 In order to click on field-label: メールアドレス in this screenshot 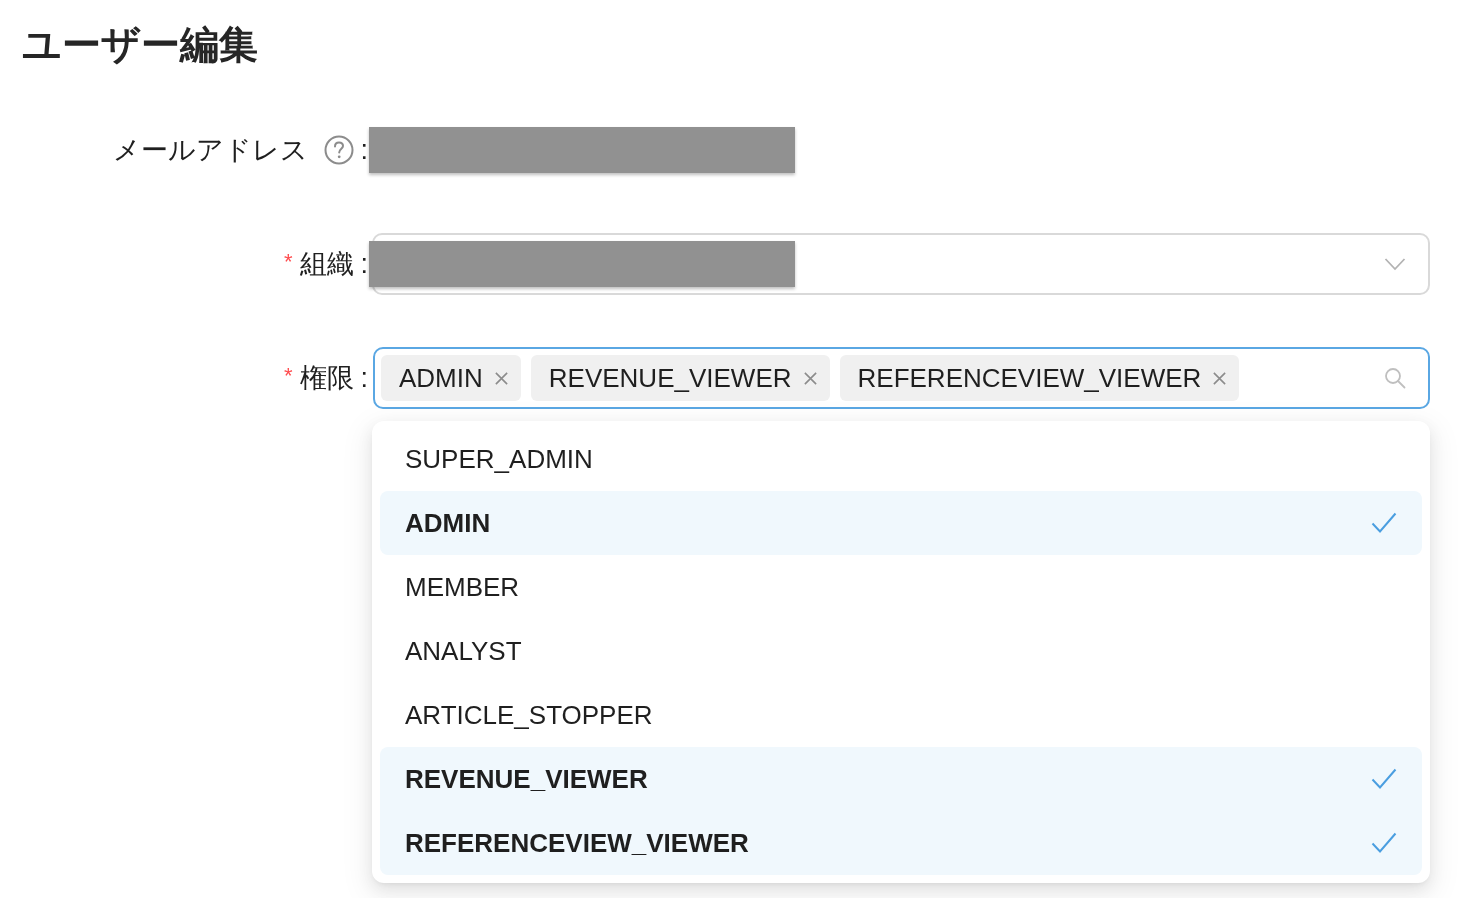, I will do `click(211, 150)`.